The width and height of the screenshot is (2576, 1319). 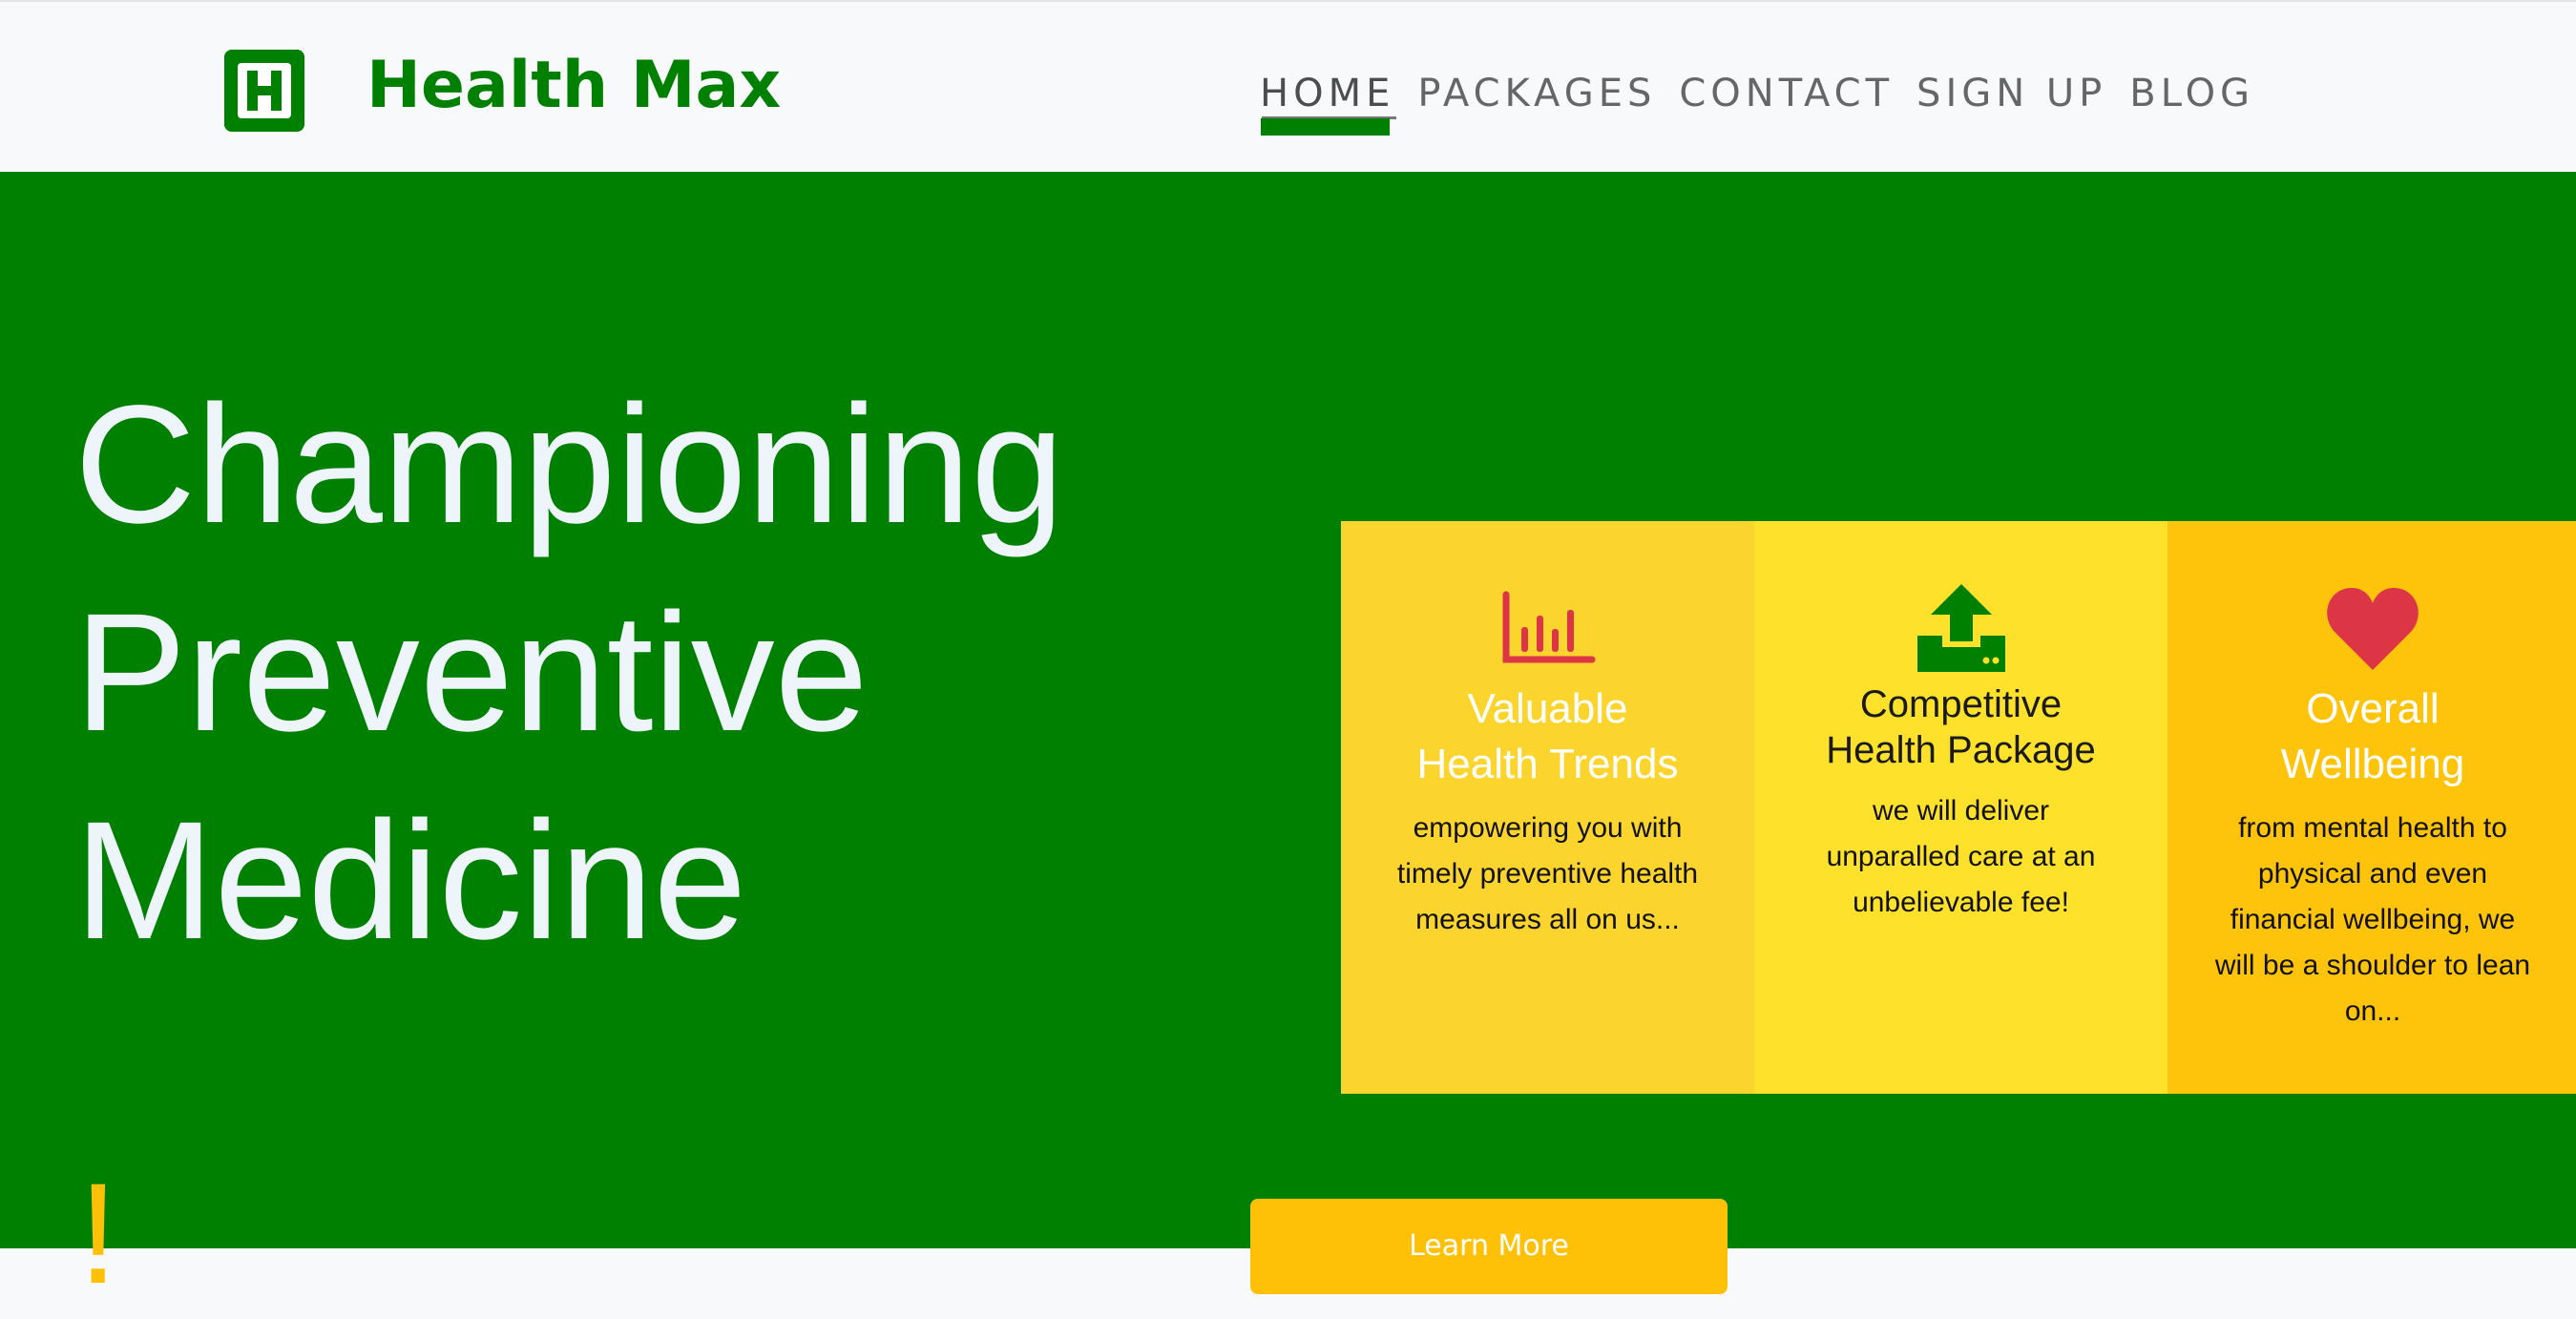 I want to click on card-title: Valuable Health Trends, so click(x=1547, y=737).